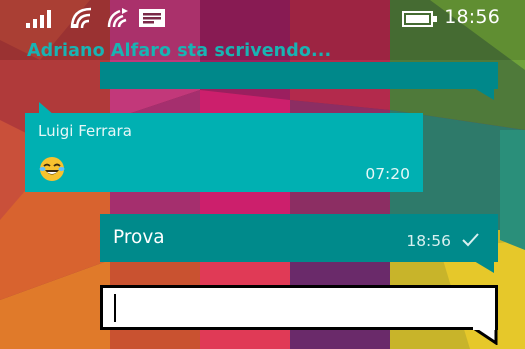  What do you see at coordinates (81, 18) in the screenshot?
I see `wifi-icon` at bounding box center [81, 18].